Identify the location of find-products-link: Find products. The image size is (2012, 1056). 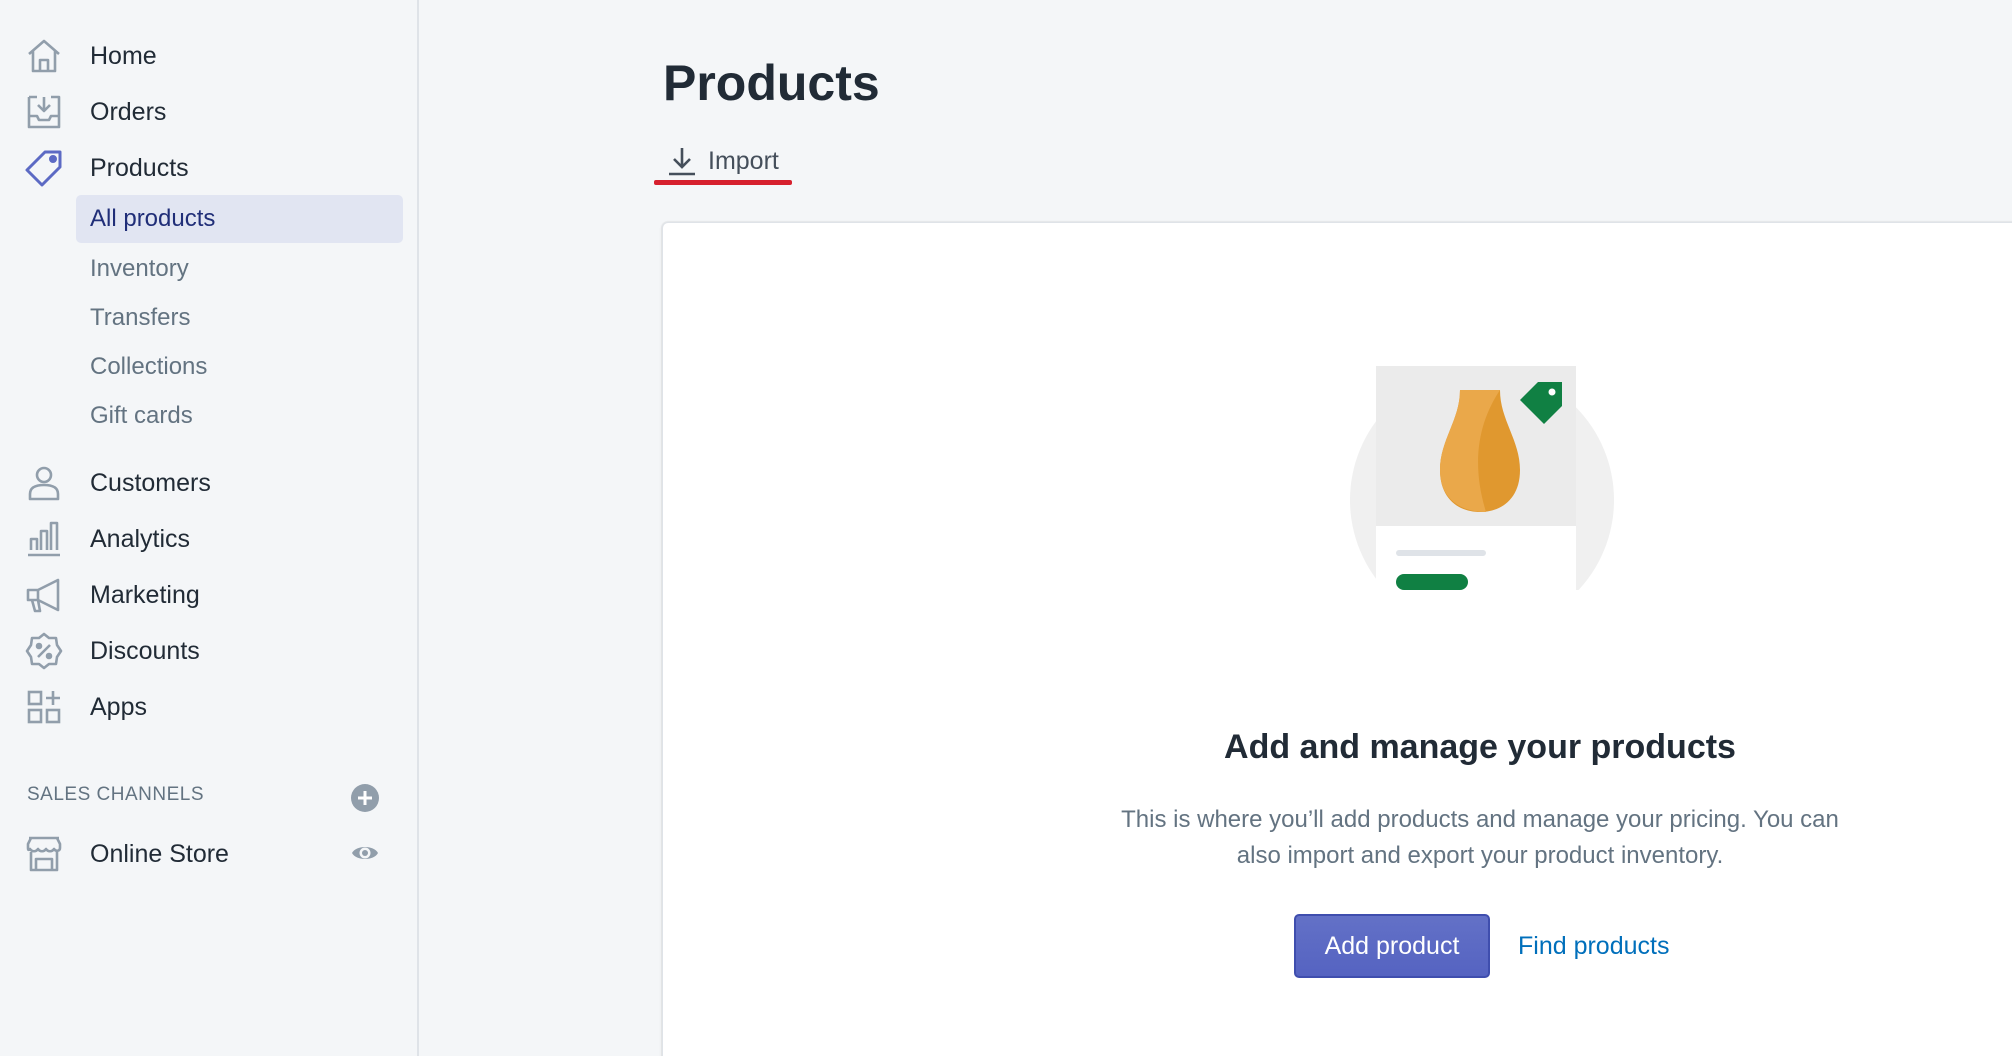
(1593, 946).